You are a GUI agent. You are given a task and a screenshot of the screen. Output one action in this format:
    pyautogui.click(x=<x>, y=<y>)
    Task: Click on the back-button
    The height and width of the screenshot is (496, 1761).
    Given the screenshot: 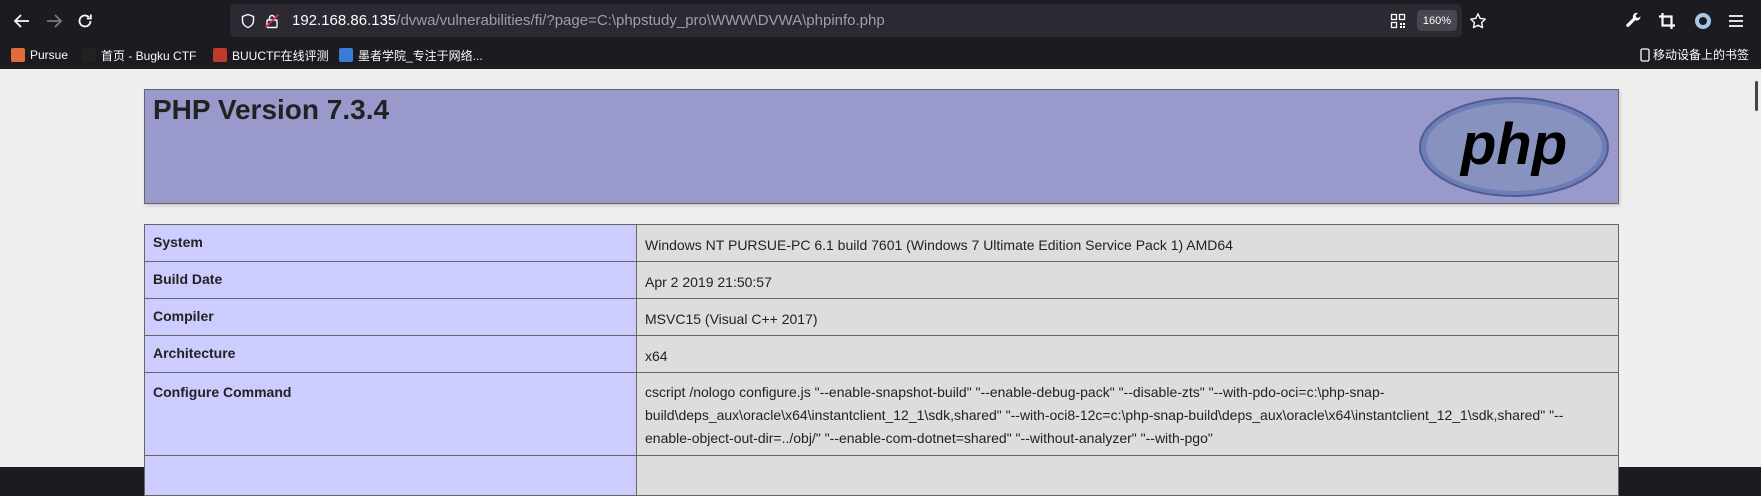 What is the action you would take?
    pyautogui.click(x=22, y=21)
    